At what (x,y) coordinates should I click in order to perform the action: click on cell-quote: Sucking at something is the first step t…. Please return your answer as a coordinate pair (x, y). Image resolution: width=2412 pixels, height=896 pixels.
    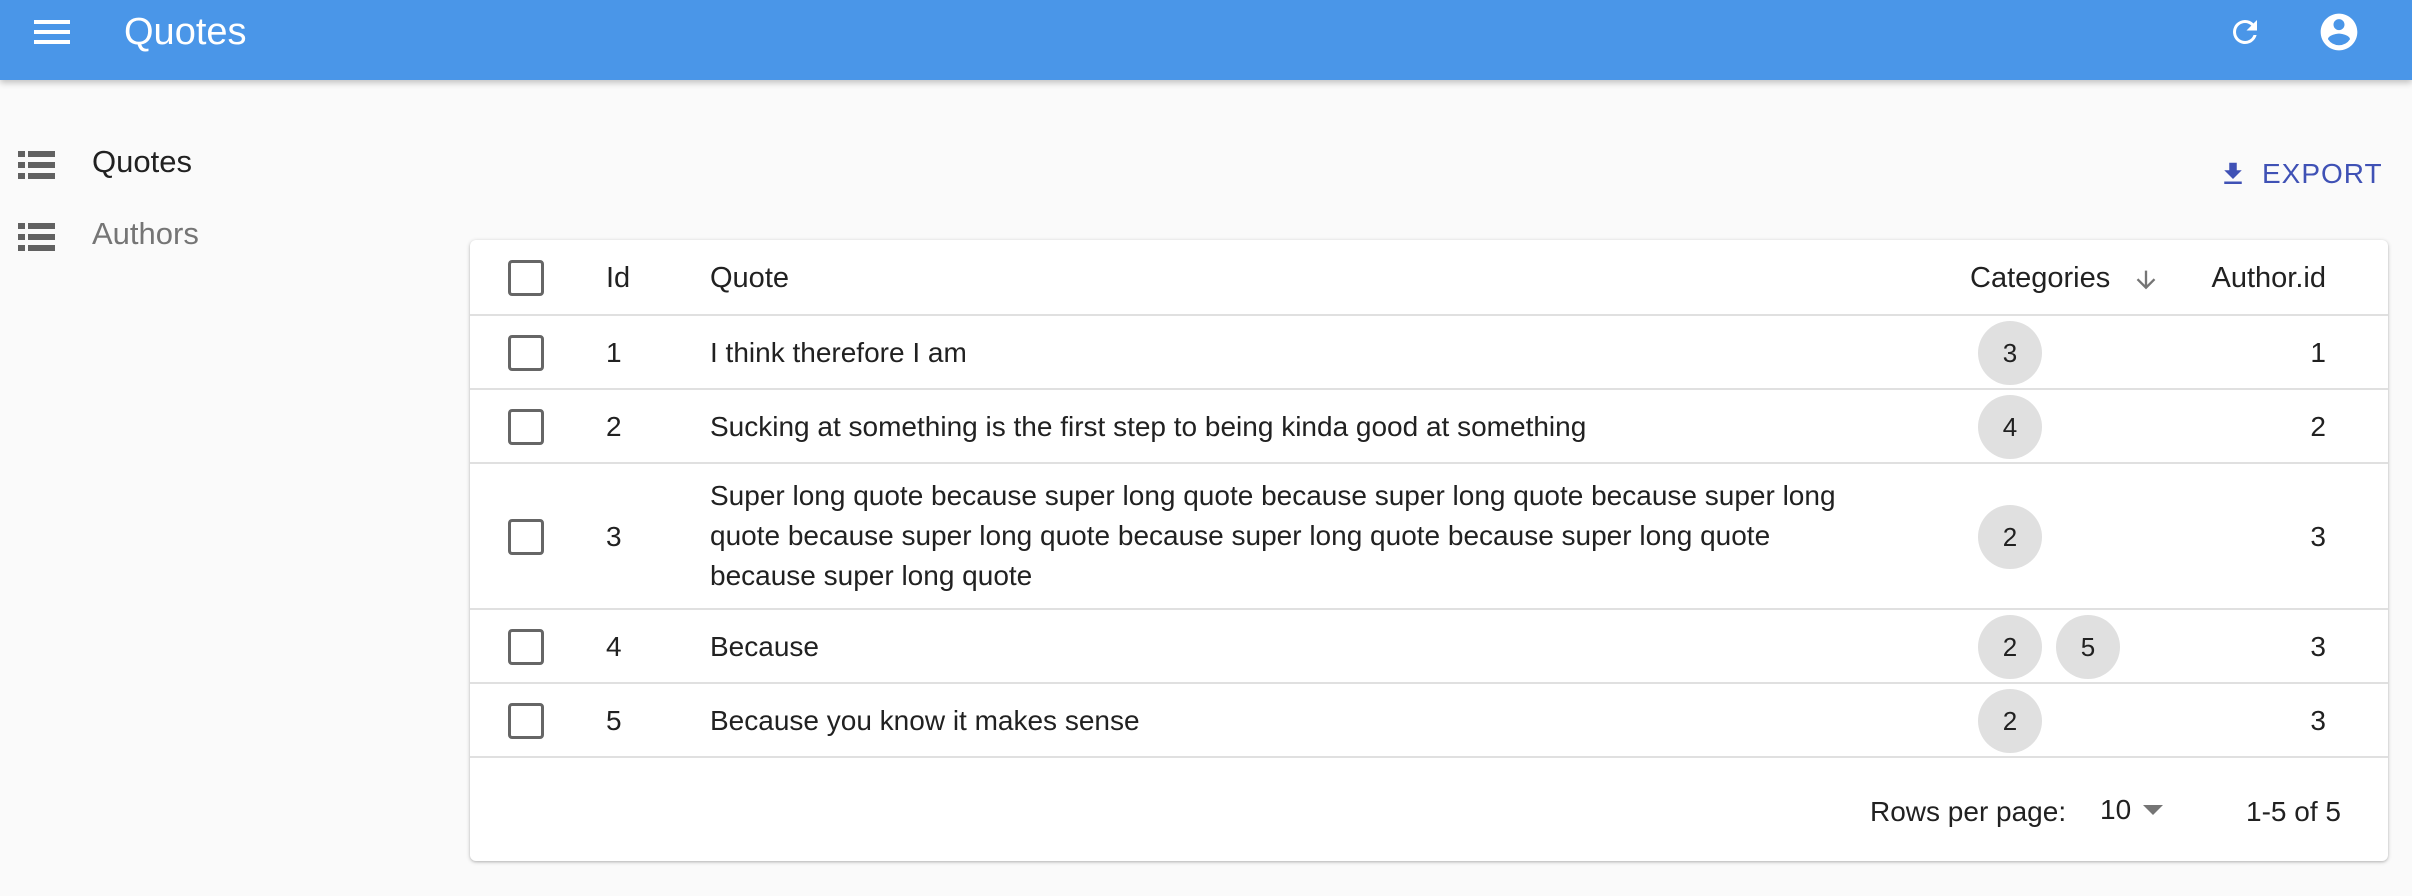
    Looking at the image, I should click on (1148, 426).